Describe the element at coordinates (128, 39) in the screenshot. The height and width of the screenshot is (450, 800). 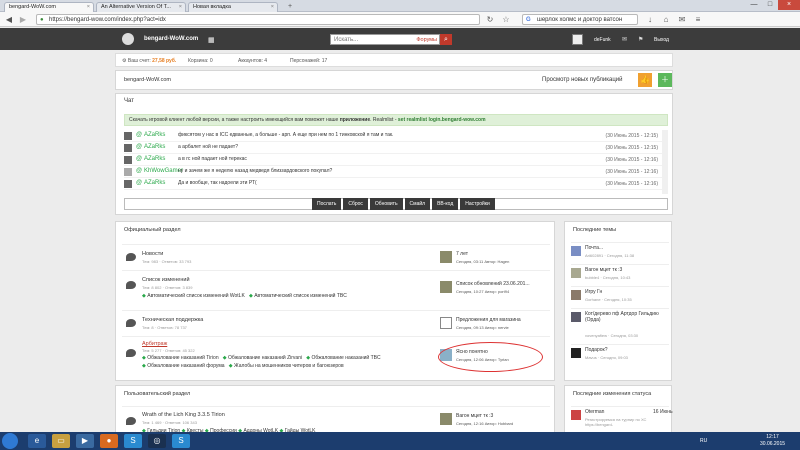
I see `logo-icon` at that location.